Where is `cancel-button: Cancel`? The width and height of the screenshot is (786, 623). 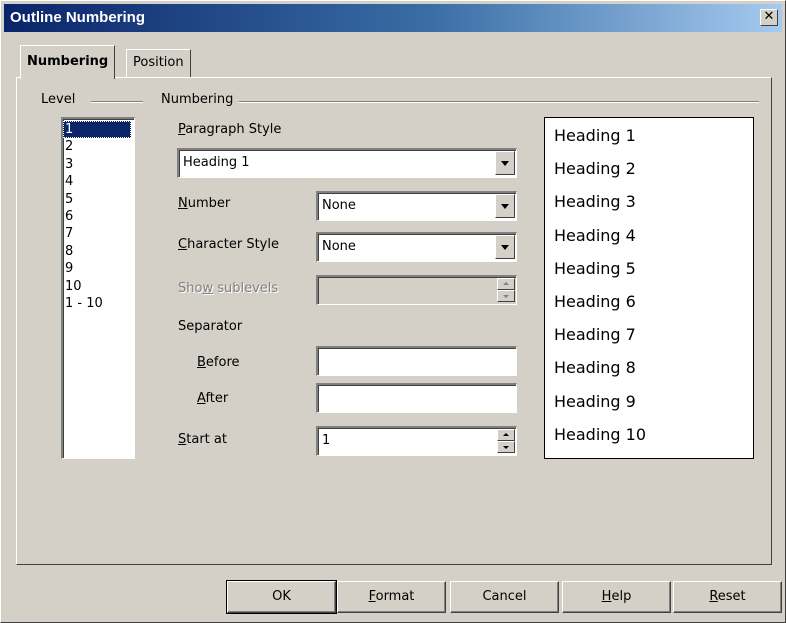
cancel-button: Cancel is located at coordinates (504, 597).